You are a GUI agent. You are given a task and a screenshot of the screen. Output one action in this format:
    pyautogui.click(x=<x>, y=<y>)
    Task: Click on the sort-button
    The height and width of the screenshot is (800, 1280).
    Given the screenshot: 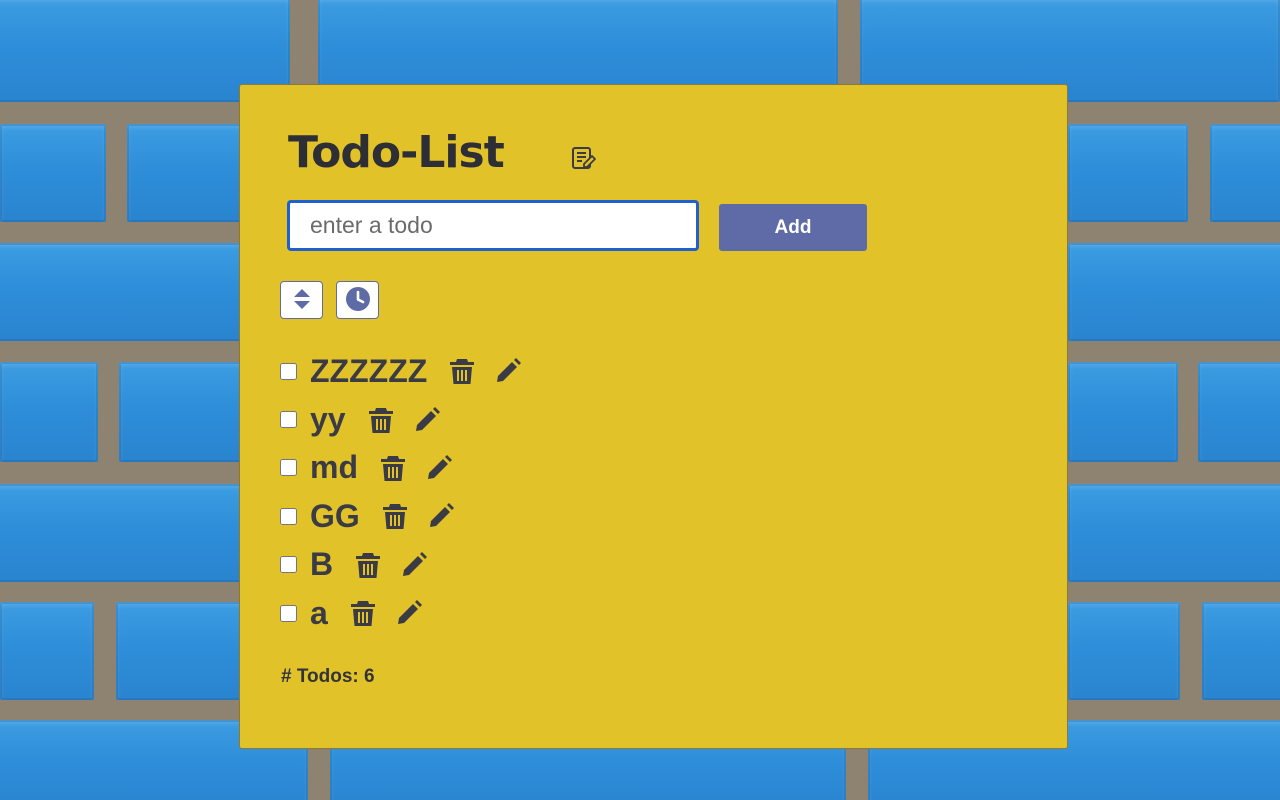 What is the action you would take?
    pyautogui.click(x=301, y=300)
    